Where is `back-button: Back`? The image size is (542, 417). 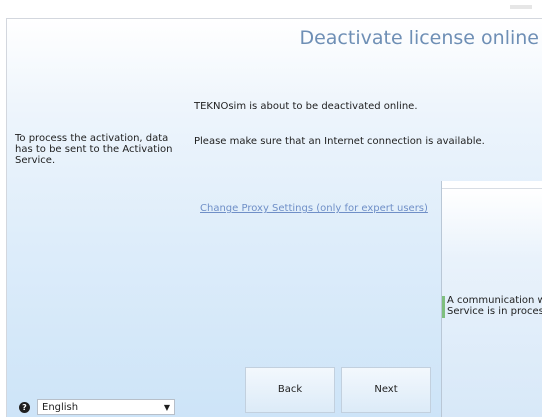
back-button: Back is located at coordinates (290, 390).